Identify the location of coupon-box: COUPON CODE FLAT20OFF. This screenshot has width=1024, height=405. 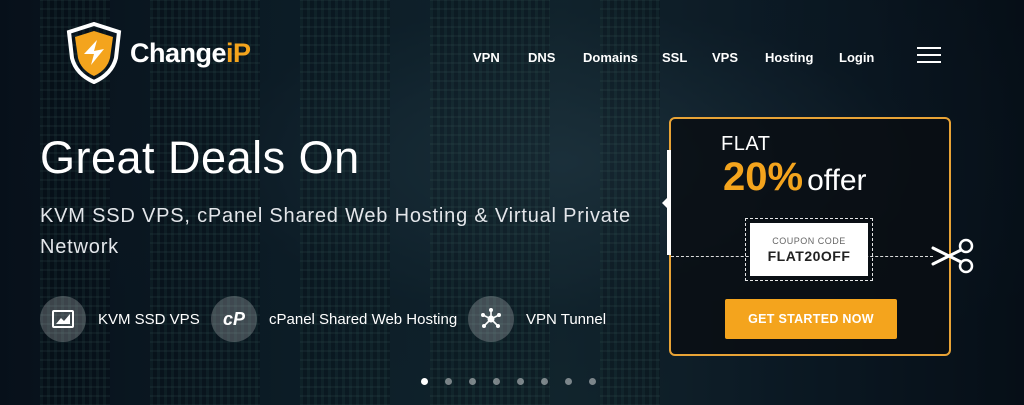
(809, 249).